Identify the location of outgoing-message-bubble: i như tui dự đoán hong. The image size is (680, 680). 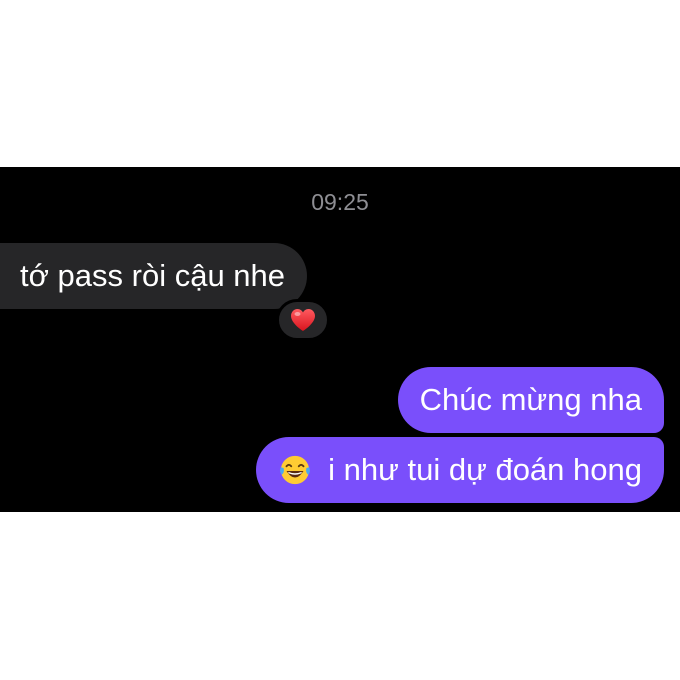
(460, 470).